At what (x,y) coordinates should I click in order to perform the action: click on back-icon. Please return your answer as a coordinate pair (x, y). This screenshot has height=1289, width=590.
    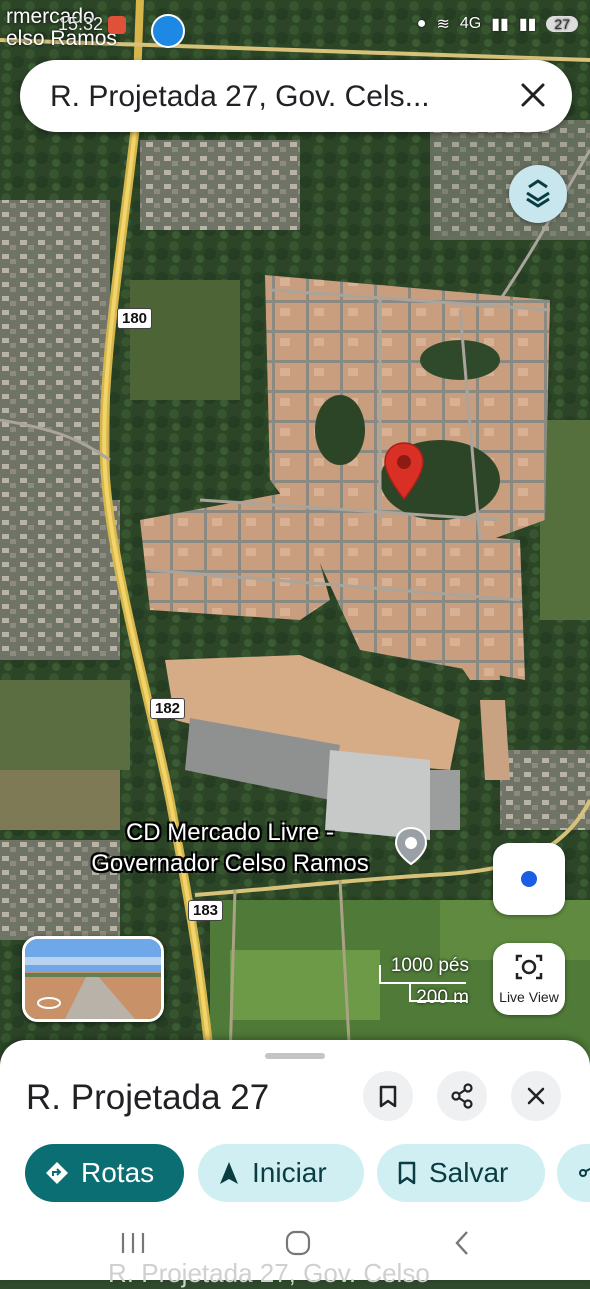
    Looking at the image, I should click on (463, 1243).